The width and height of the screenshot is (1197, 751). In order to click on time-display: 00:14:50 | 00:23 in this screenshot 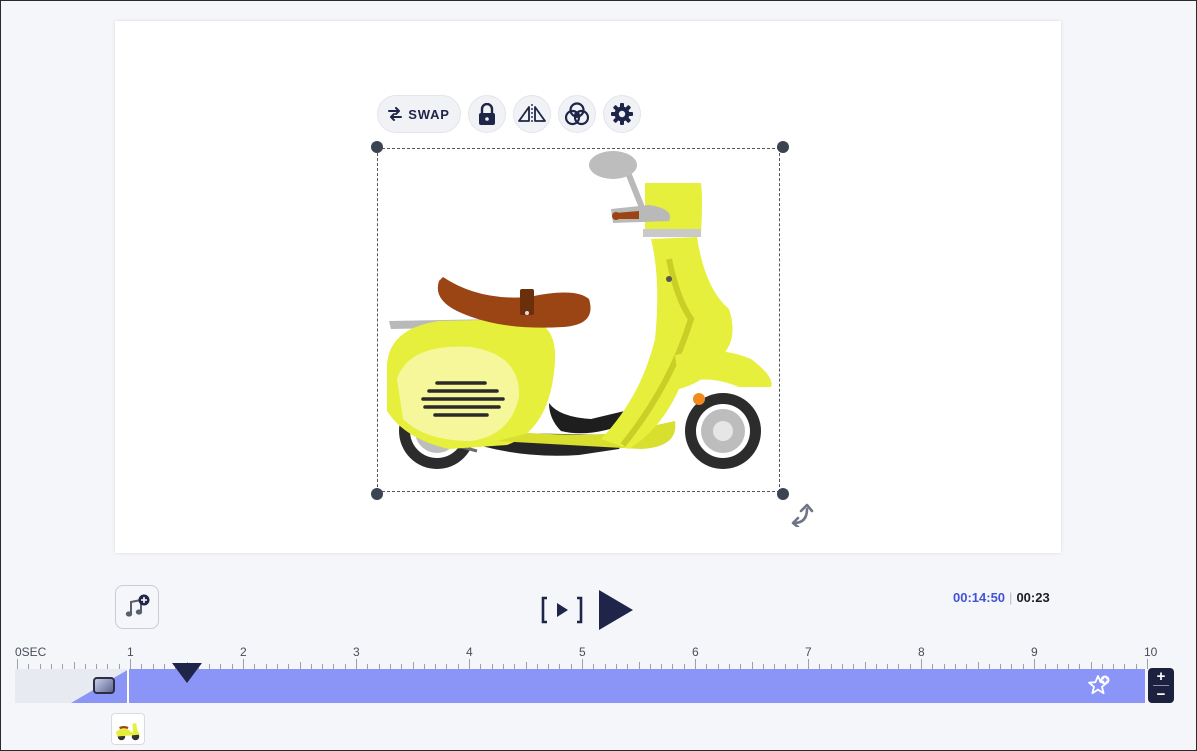, I will do `click(1001, 597)`.